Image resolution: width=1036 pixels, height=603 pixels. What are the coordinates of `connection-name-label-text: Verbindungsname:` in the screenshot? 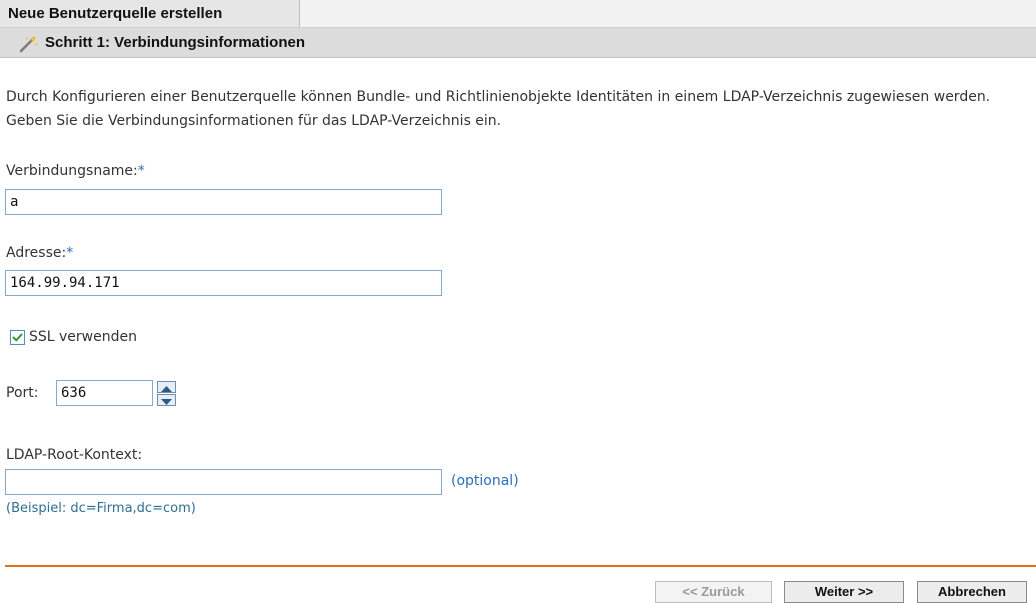 It's located at (72, 171).